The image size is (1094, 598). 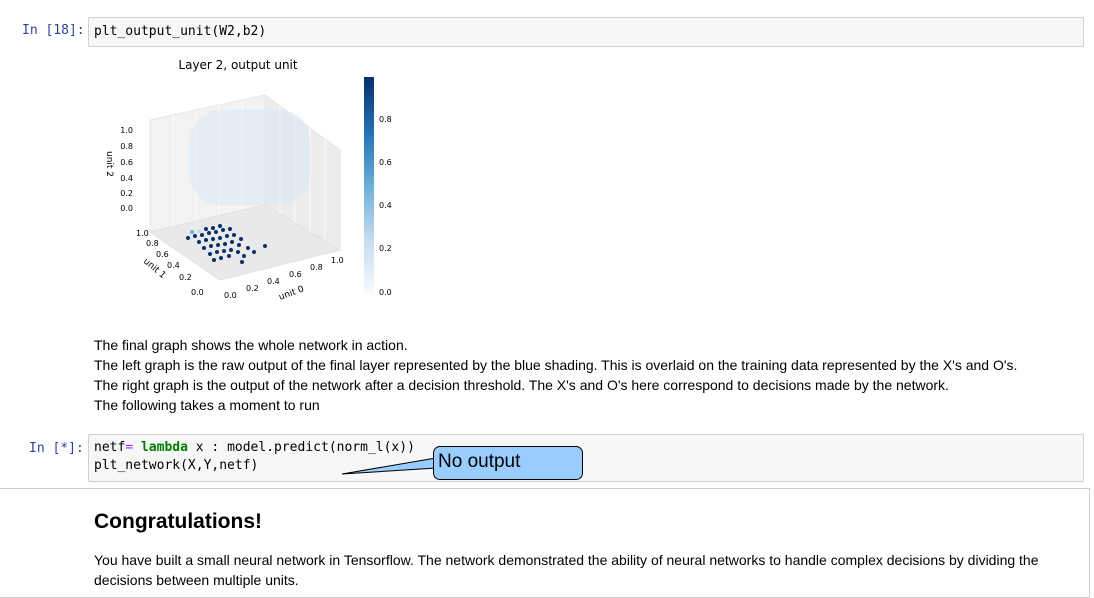 What do you see at coordinates (385, 162) in the screenshot?
I see `colorbar-tick: 0.6` at bounding box center [385, 162].